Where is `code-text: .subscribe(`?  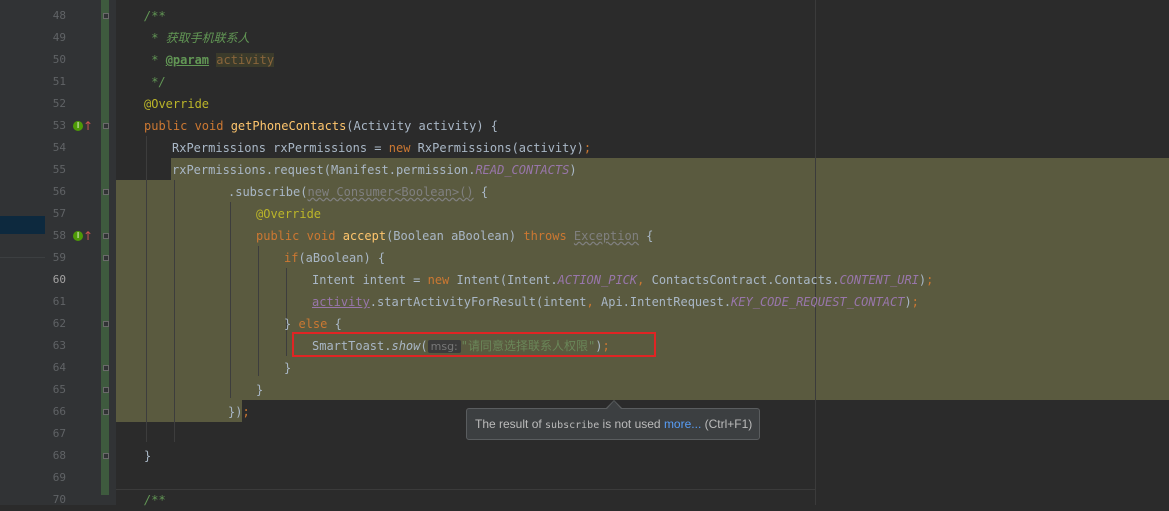 code-text: .subscribe( is located at coordinates (268, 192).